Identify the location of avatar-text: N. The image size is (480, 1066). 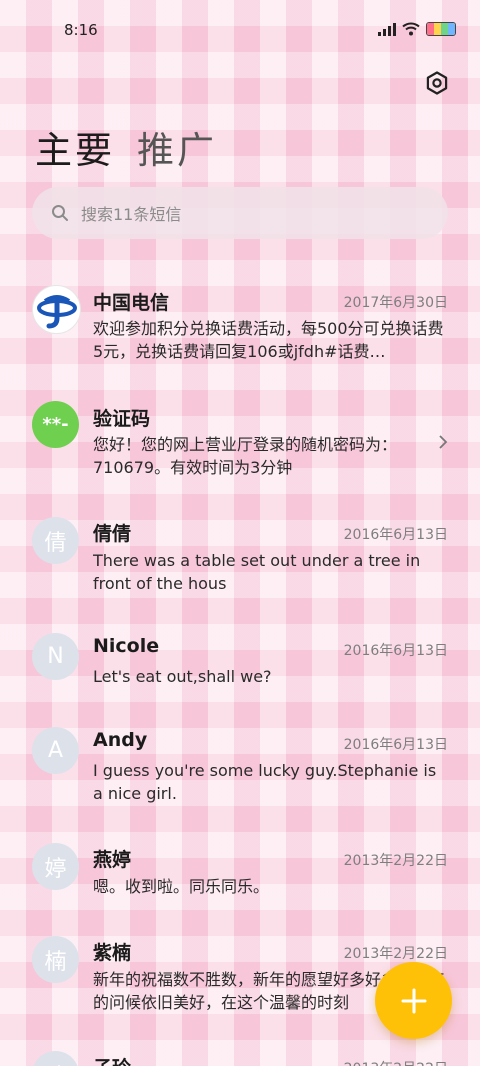
(55, 656).